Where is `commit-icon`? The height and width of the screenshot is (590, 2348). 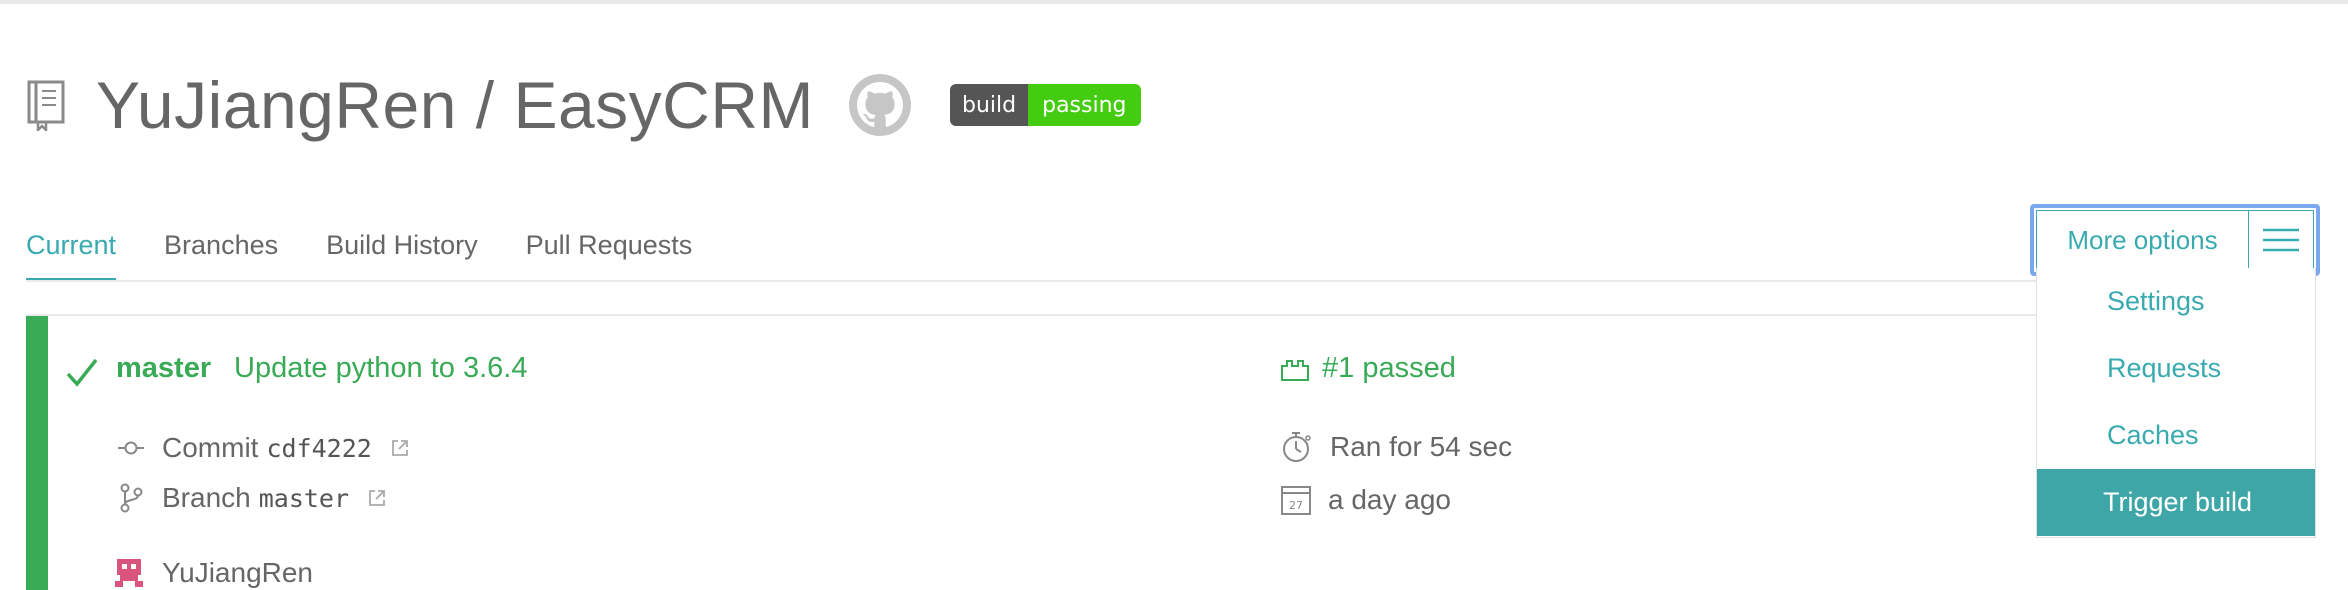
commit-icon is located at coordinates (131, 448).